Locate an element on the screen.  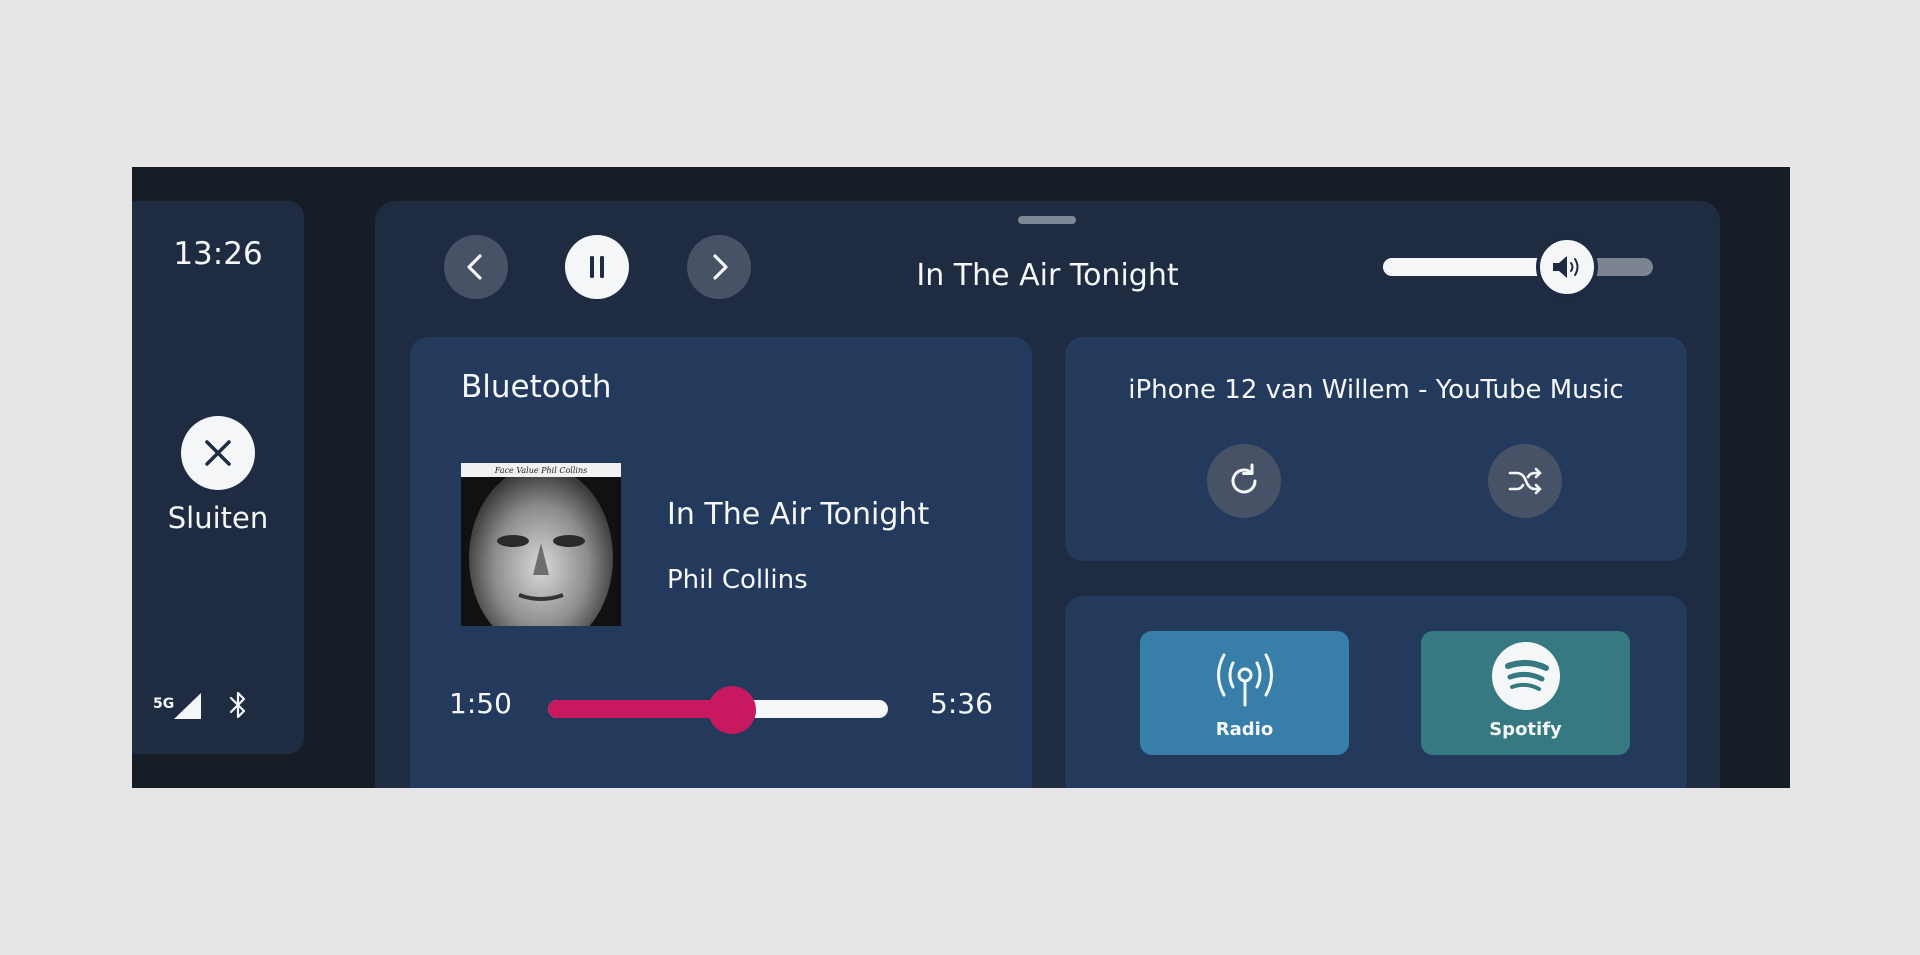
next-icon is located at coordinates (720, 267).